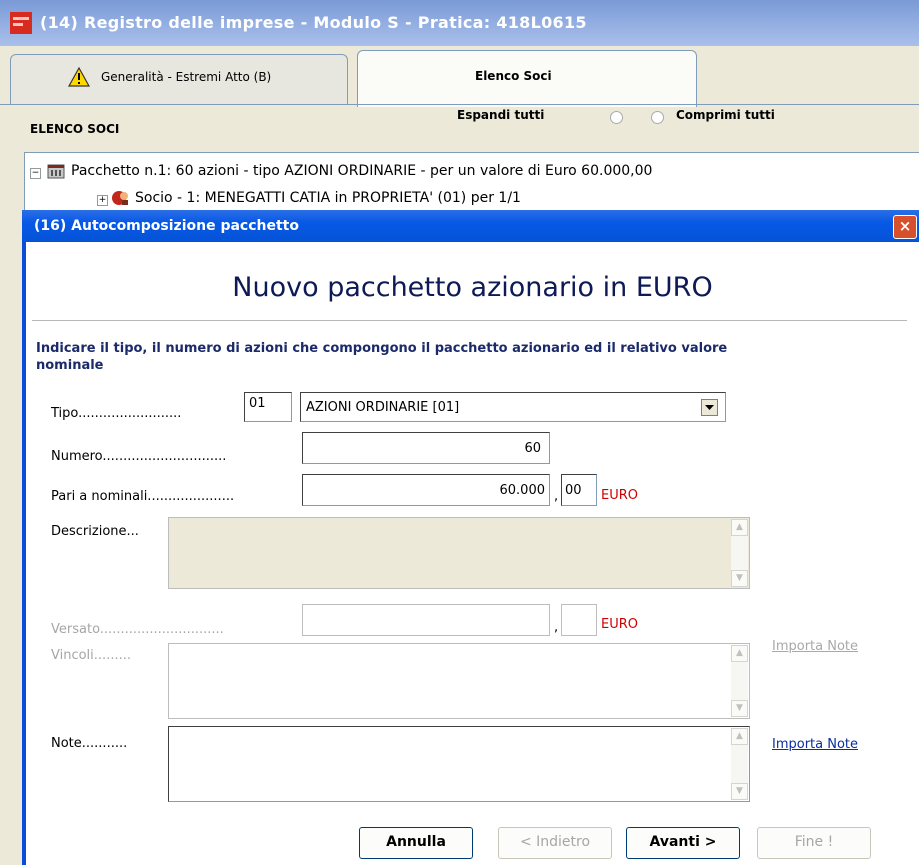 This screenshot has width=919, height=865. I want to click on collapse-all-label: Comprimi tutti, so click(725, 115).